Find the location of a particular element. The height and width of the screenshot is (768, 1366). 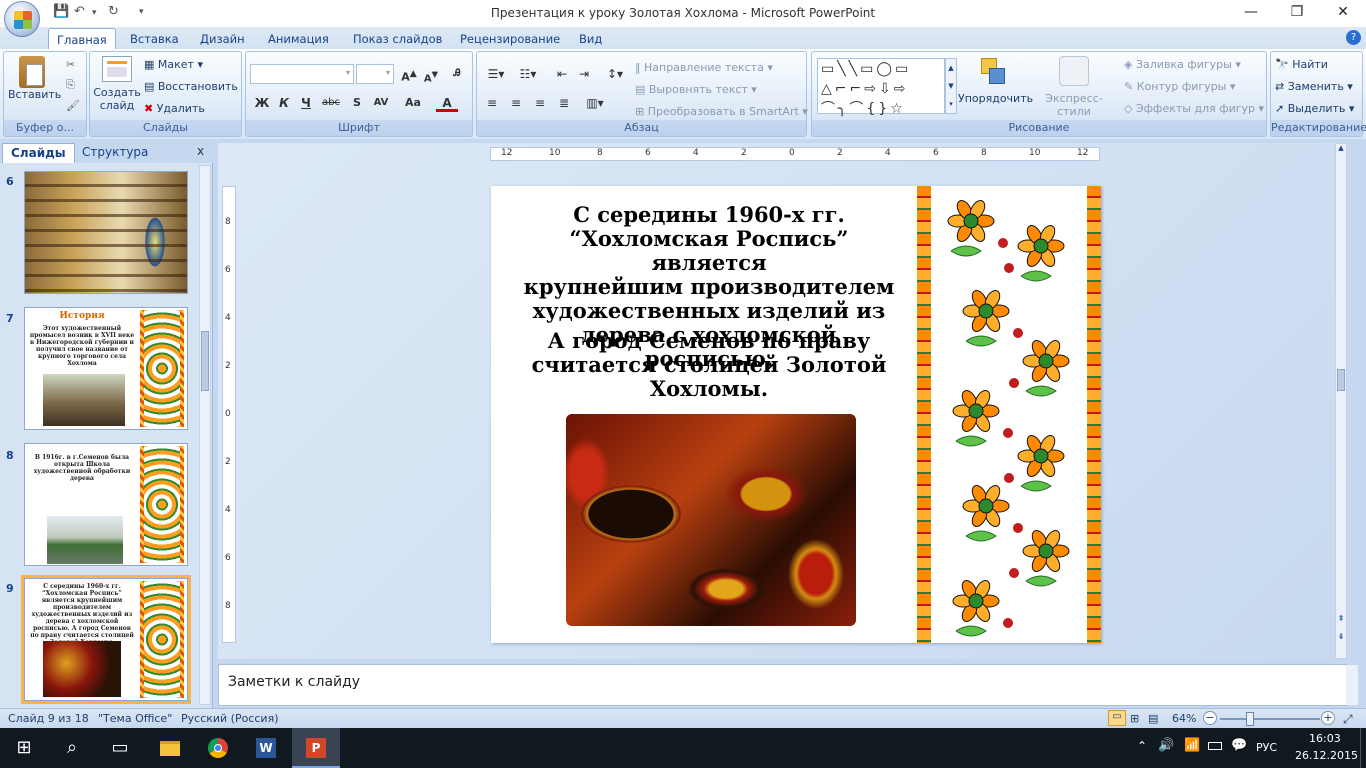

line-spacing-icon: ↕▾ is located at coordinates (615, 74).